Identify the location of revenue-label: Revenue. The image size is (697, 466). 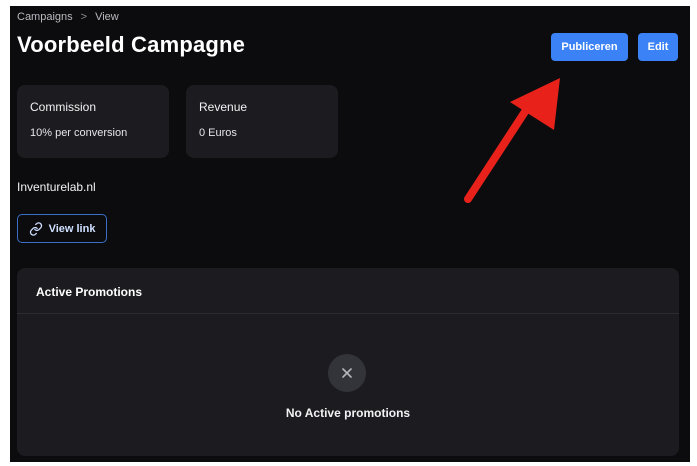
(223, 107).